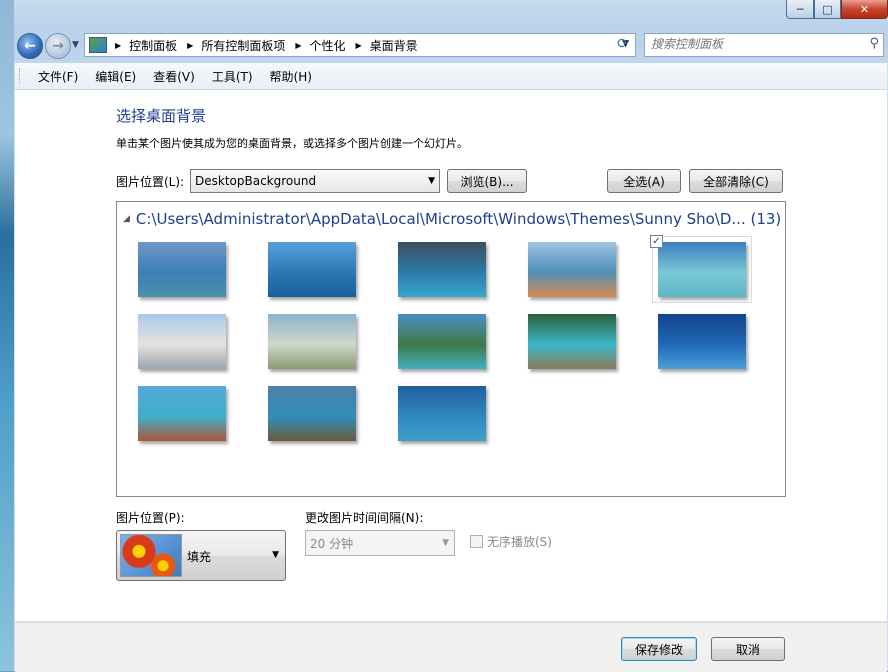 This screenshot has height=672, width=888. Describe the element at coordinates (701, 269) in the screenshot. I see `wallpaper-thumbnail: ✓` at that location.